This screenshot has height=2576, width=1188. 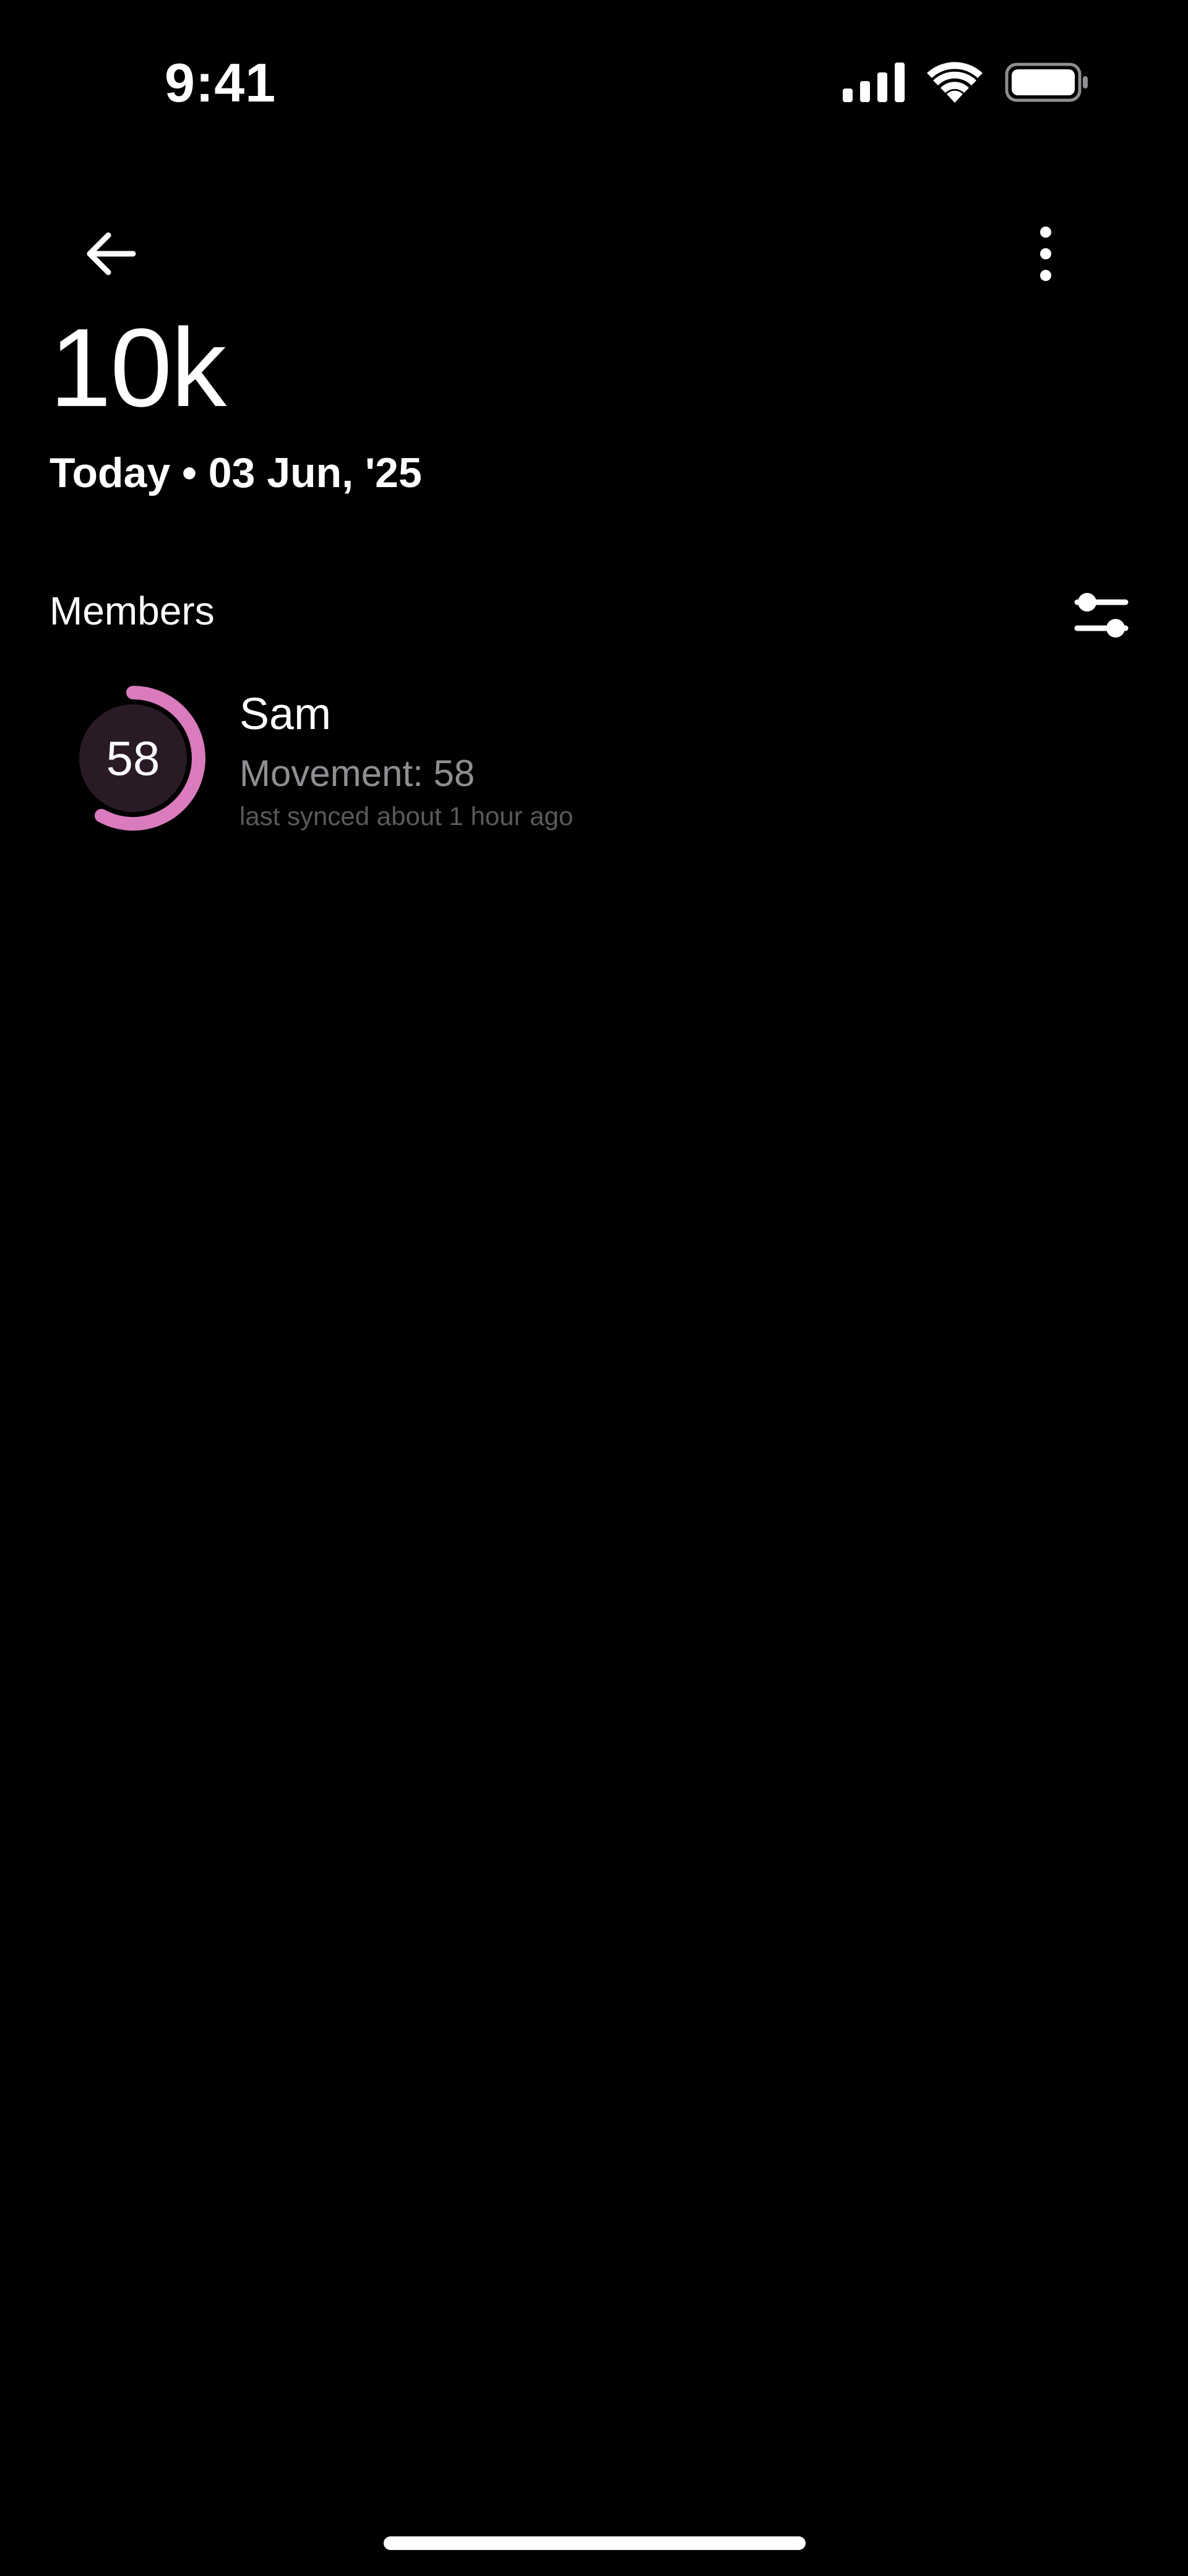 What do you see at coordinates (874, 82) in the screenshot?
I see `cellular-signal-icon` at bounding box center [874, 82].